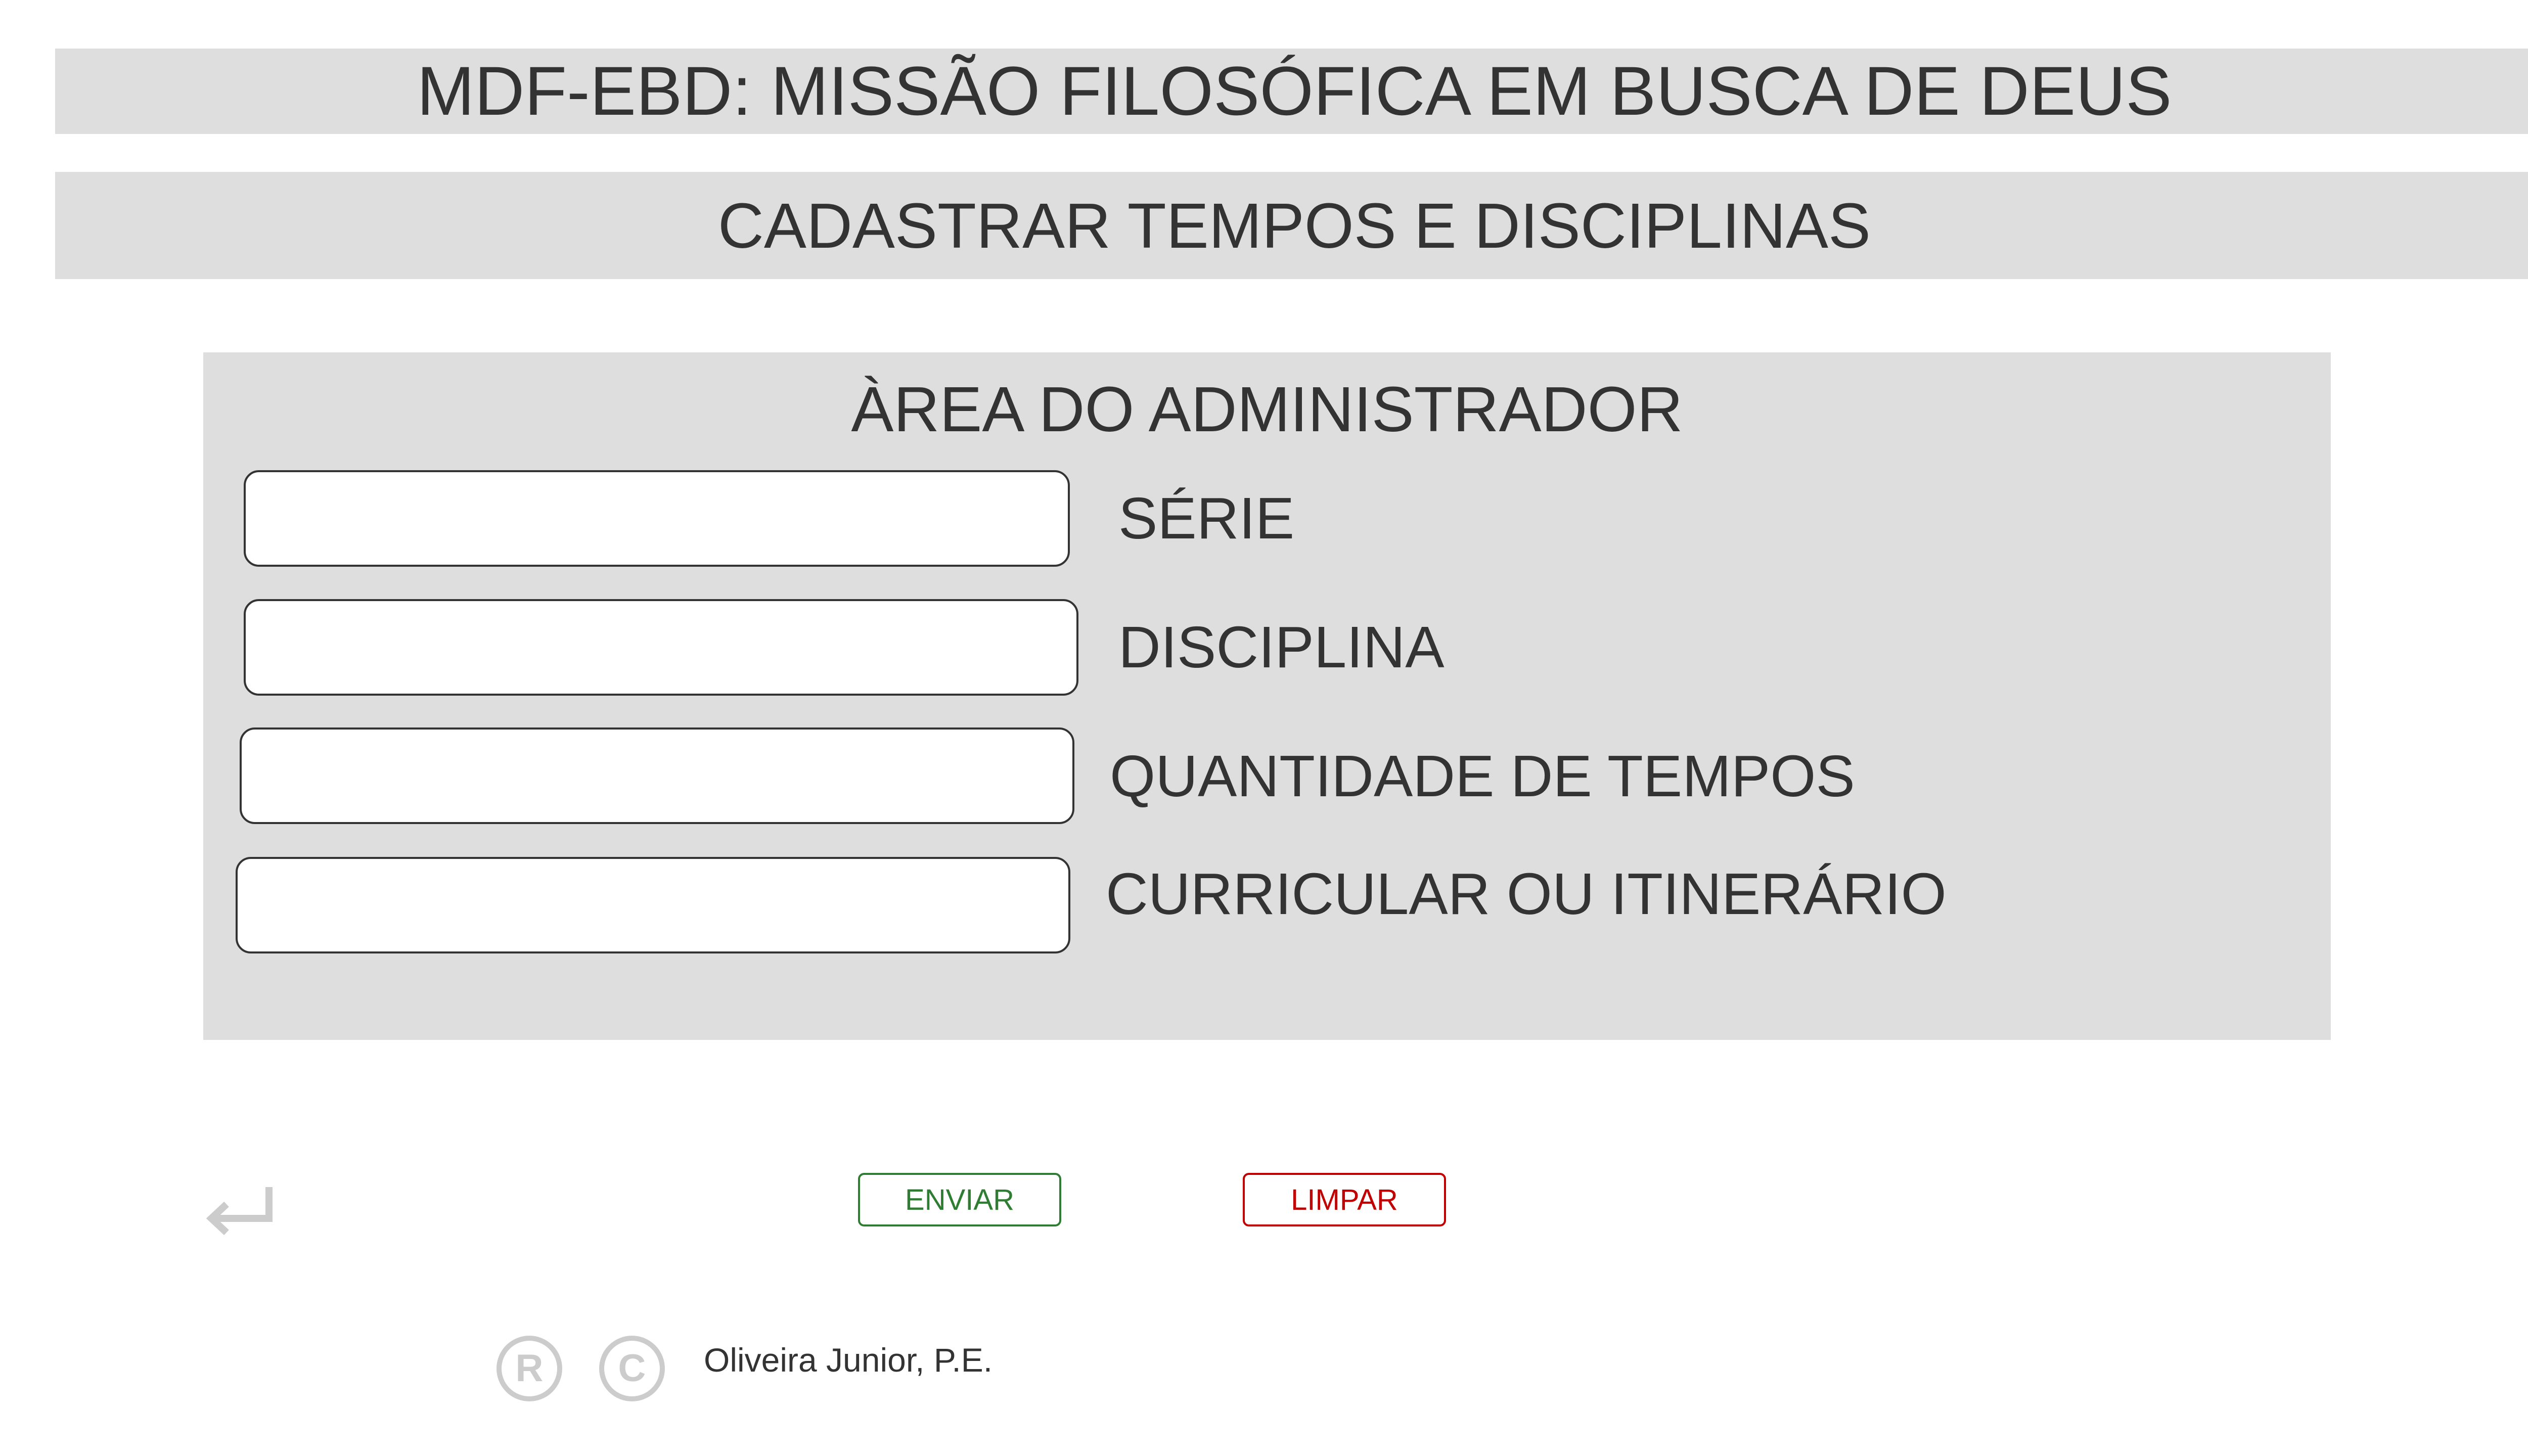 The height and width of the screenshot is (1456, 2528). I want to click on copyright-icon: C, so click(632, 1368).